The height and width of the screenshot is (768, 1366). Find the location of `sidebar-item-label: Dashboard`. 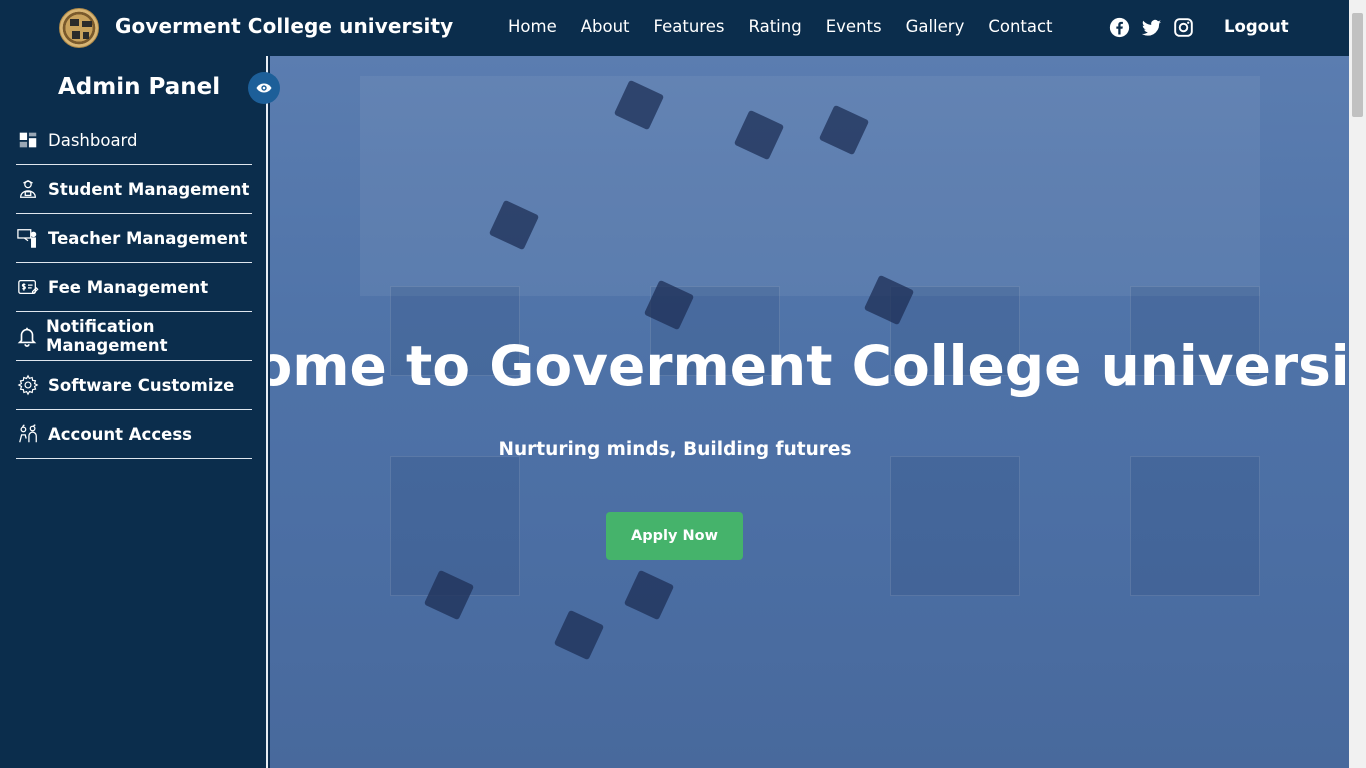

sidebar-item-label: Dashboard is located at coordinates (93, 140).